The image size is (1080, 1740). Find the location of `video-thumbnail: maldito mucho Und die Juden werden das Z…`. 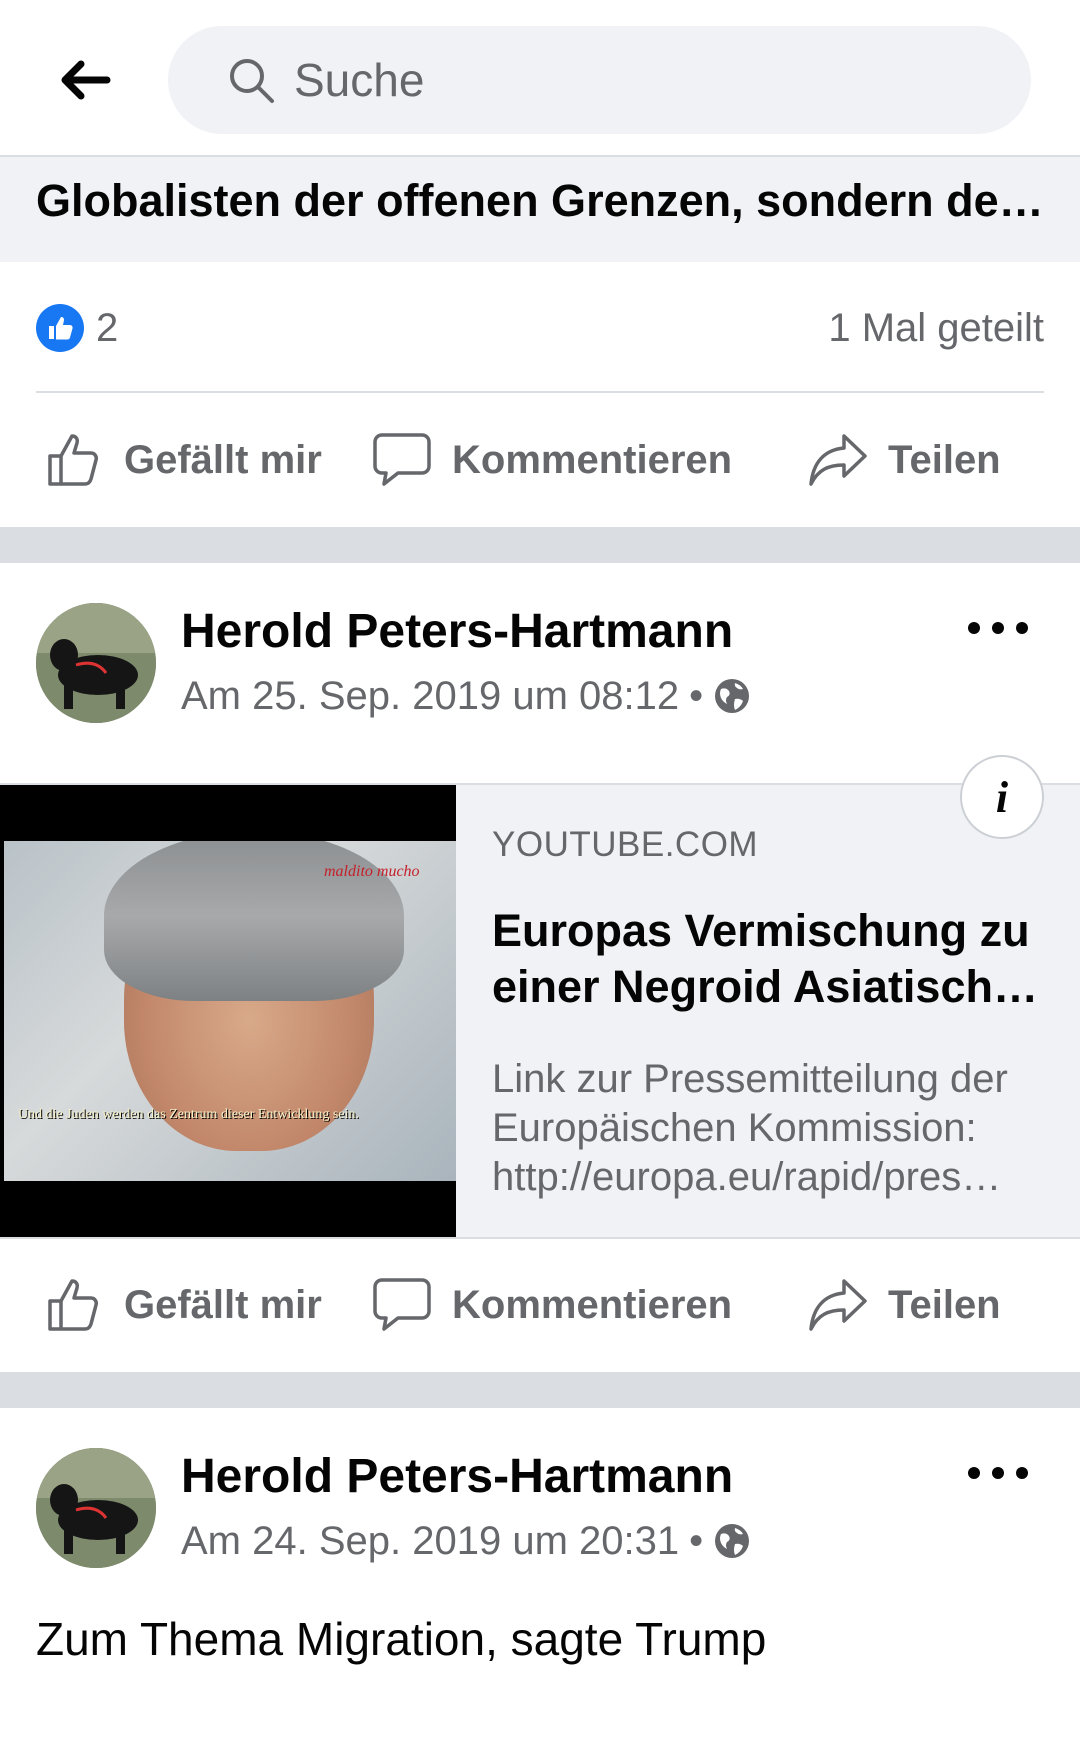

video-thumbnail: maldito mucho Und die Juden werden das Z… is located at coordinates (228, 1011).